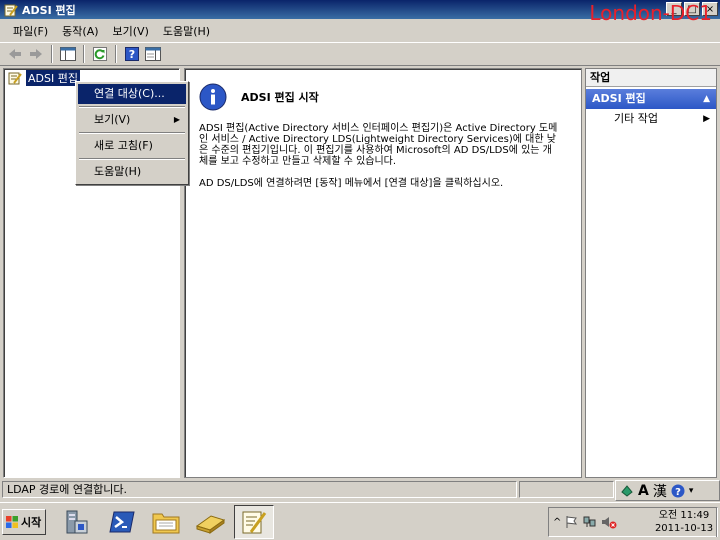  What do you see at coordinates (636, 118) in the screenshot?
I see `more-actions-label: 기타 작업` at bounding box center [636, 118].